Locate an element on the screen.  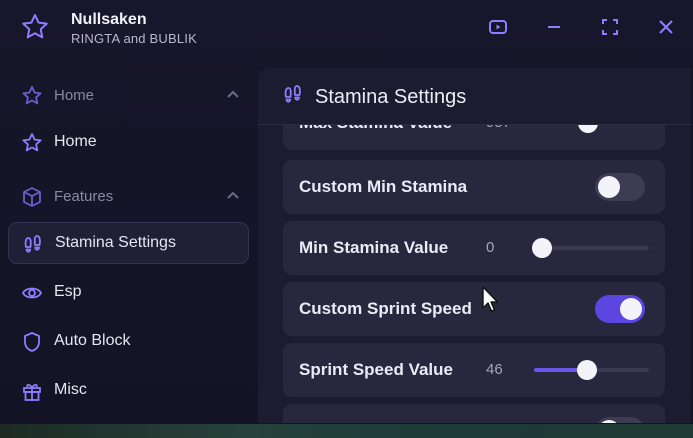
star-logo-icon is located at coordinates (35, 27).